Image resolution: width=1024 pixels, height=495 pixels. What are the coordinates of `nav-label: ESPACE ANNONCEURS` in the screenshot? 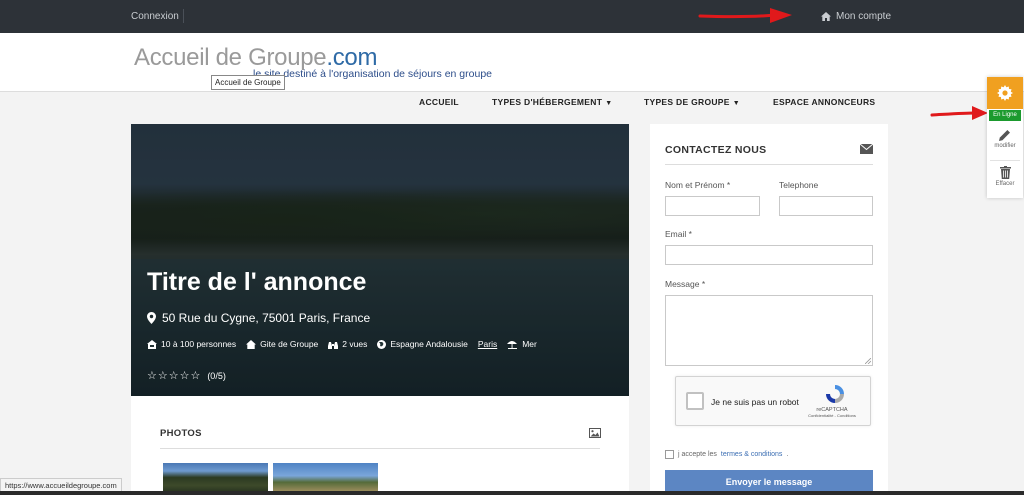 It's located at (824, 102).